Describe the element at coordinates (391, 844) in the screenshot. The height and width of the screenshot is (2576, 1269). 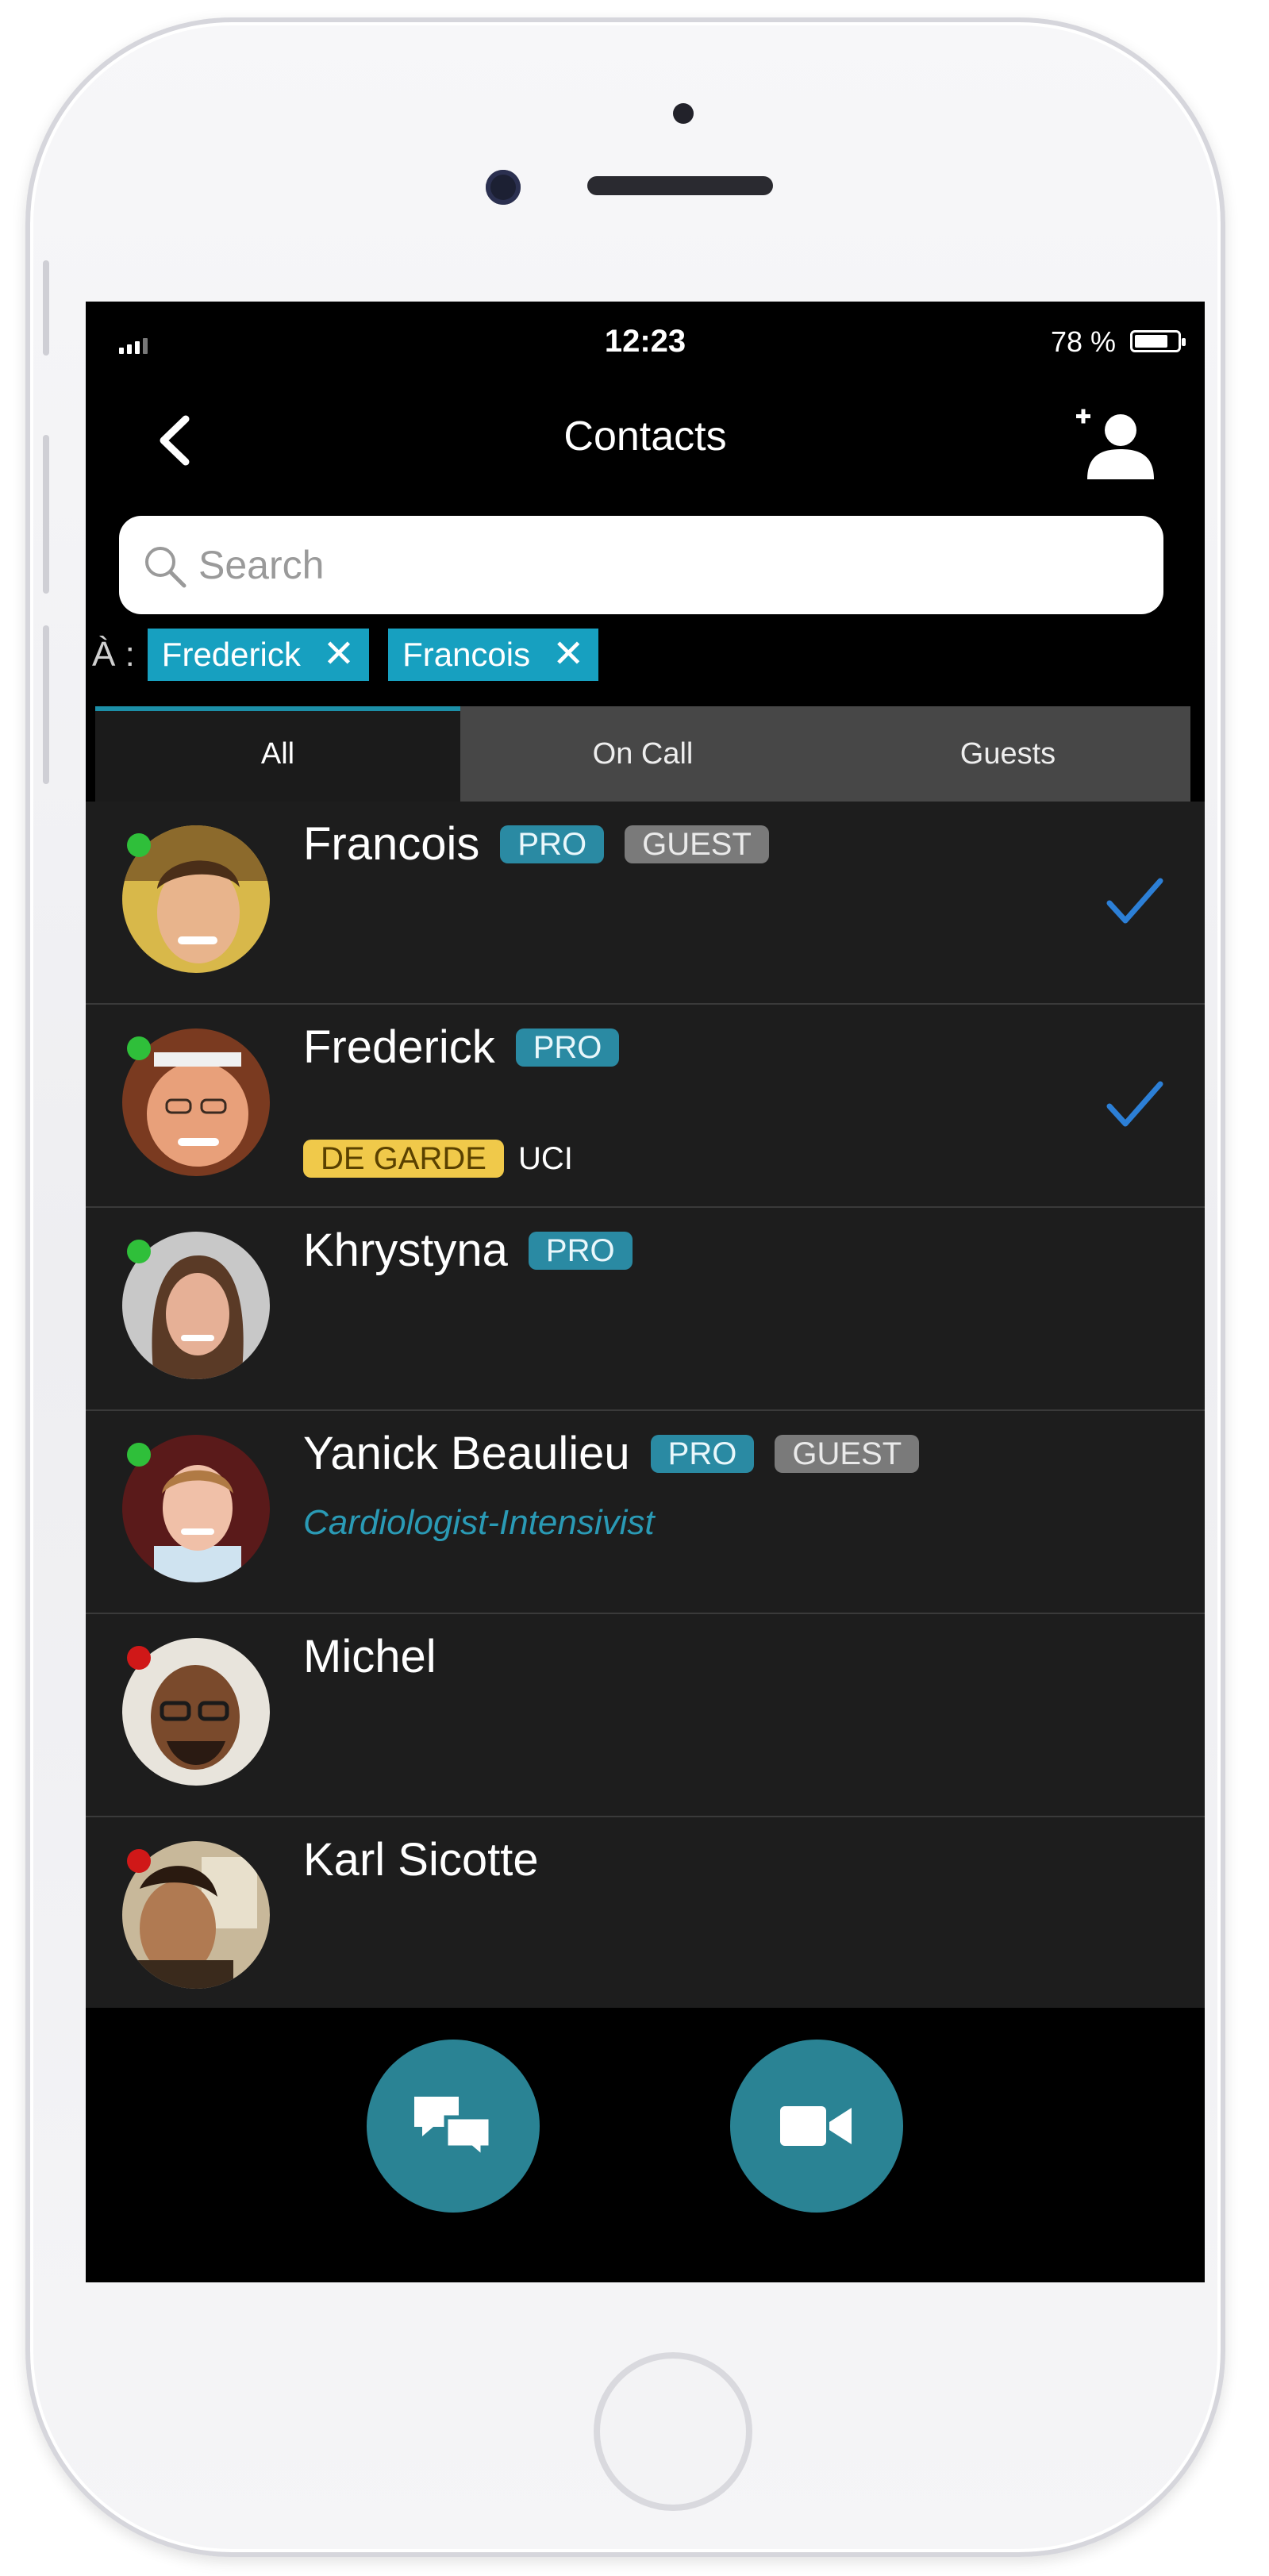
I see `contact-name: Francois` at that location.